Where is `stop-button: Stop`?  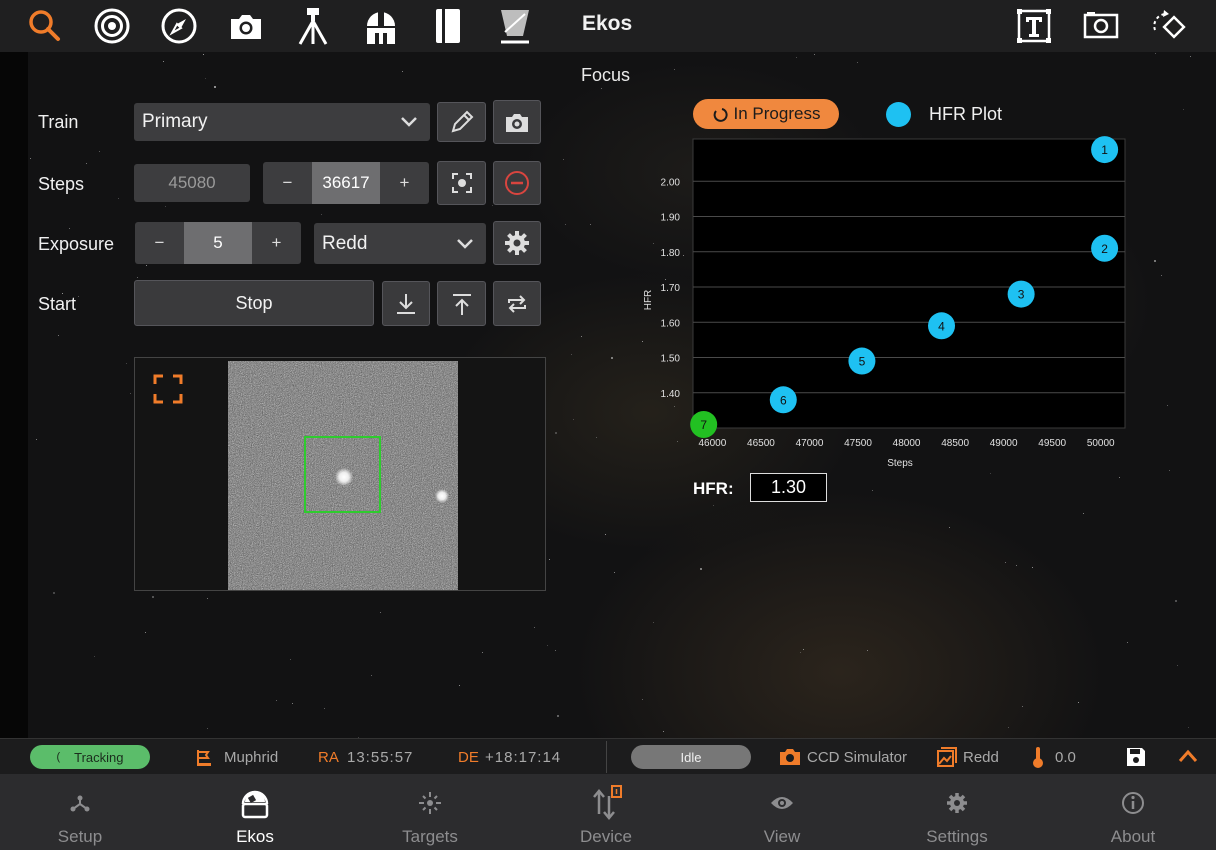
stop-button: Stop is located at coordinates (254, 303).